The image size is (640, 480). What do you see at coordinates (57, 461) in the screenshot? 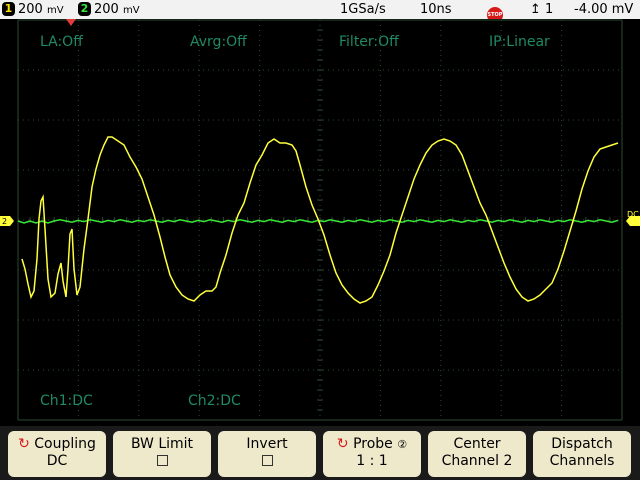
I see `coupling-value: DC` at bounding box center [57, 461].